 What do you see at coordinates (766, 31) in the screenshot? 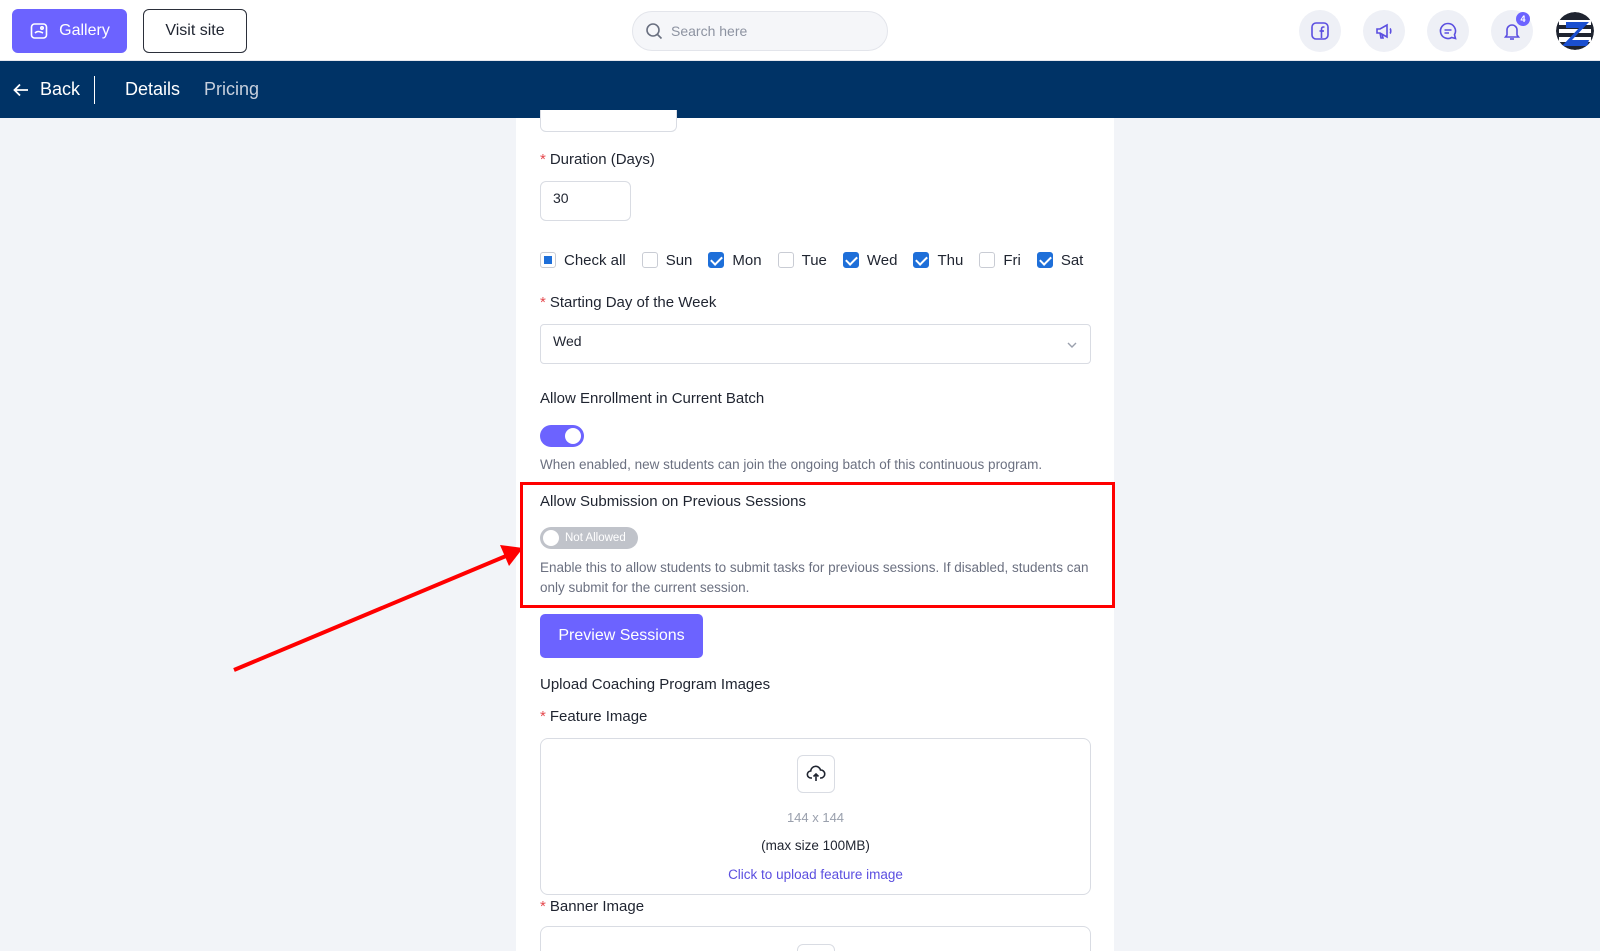
I see `search-input` at bounding box center [766, 31].